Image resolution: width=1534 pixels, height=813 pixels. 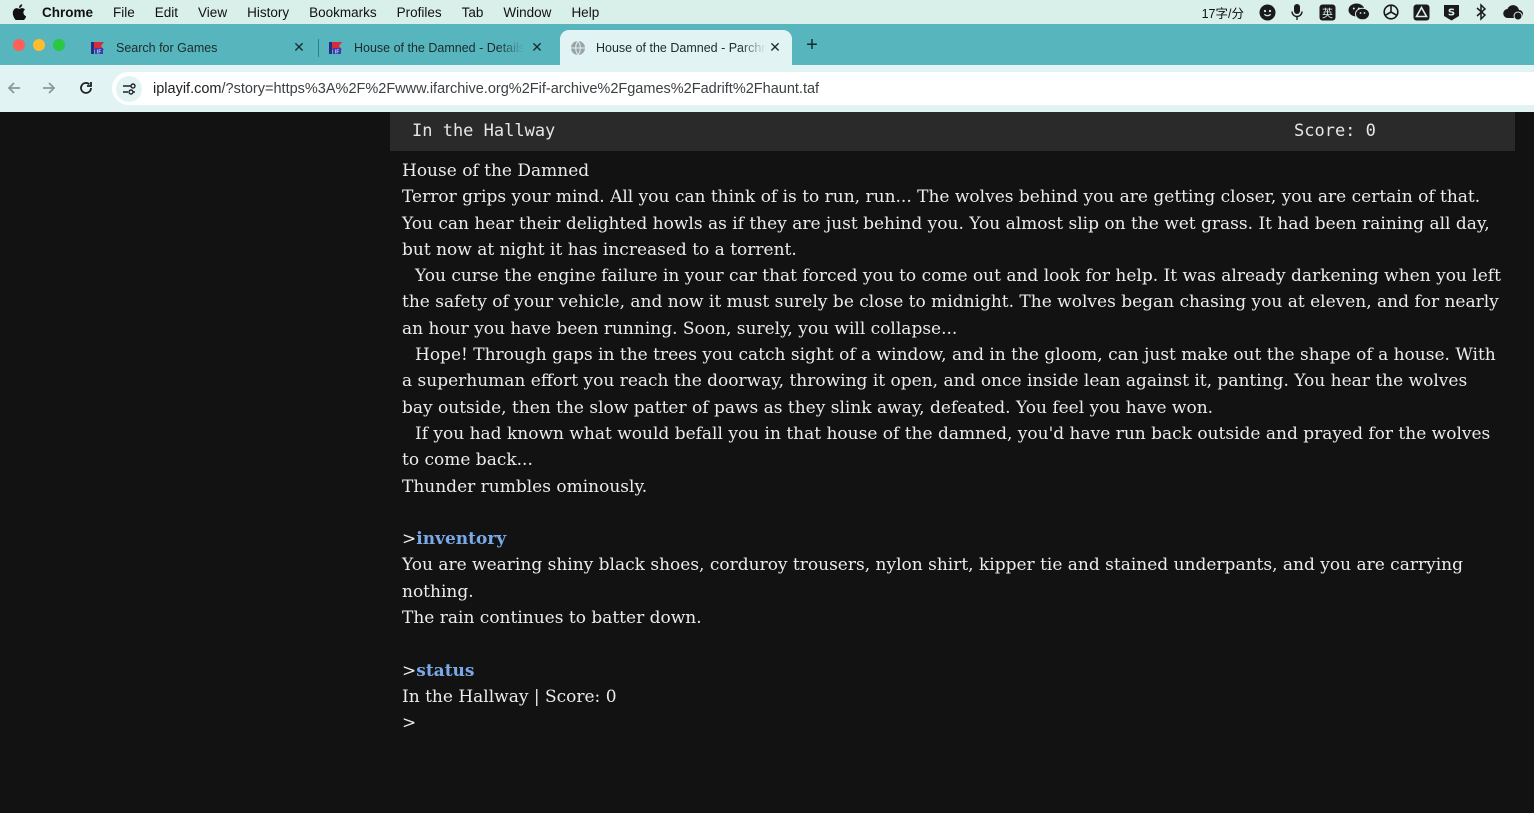 I want to click on game-status-bar: In the Hallway Score: 0, so click(x=952, y=131).